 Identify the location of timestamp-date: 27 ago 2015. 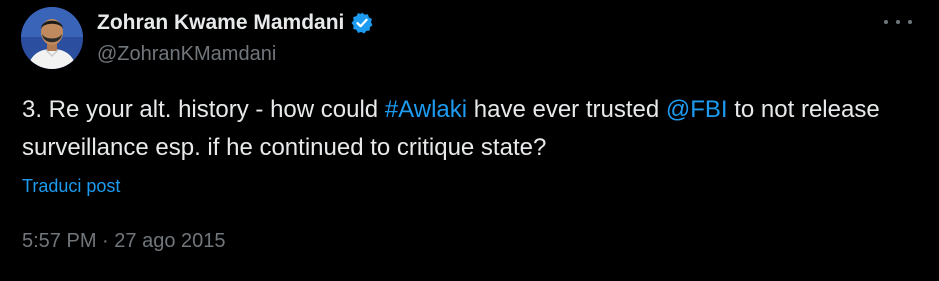
(169, 241).